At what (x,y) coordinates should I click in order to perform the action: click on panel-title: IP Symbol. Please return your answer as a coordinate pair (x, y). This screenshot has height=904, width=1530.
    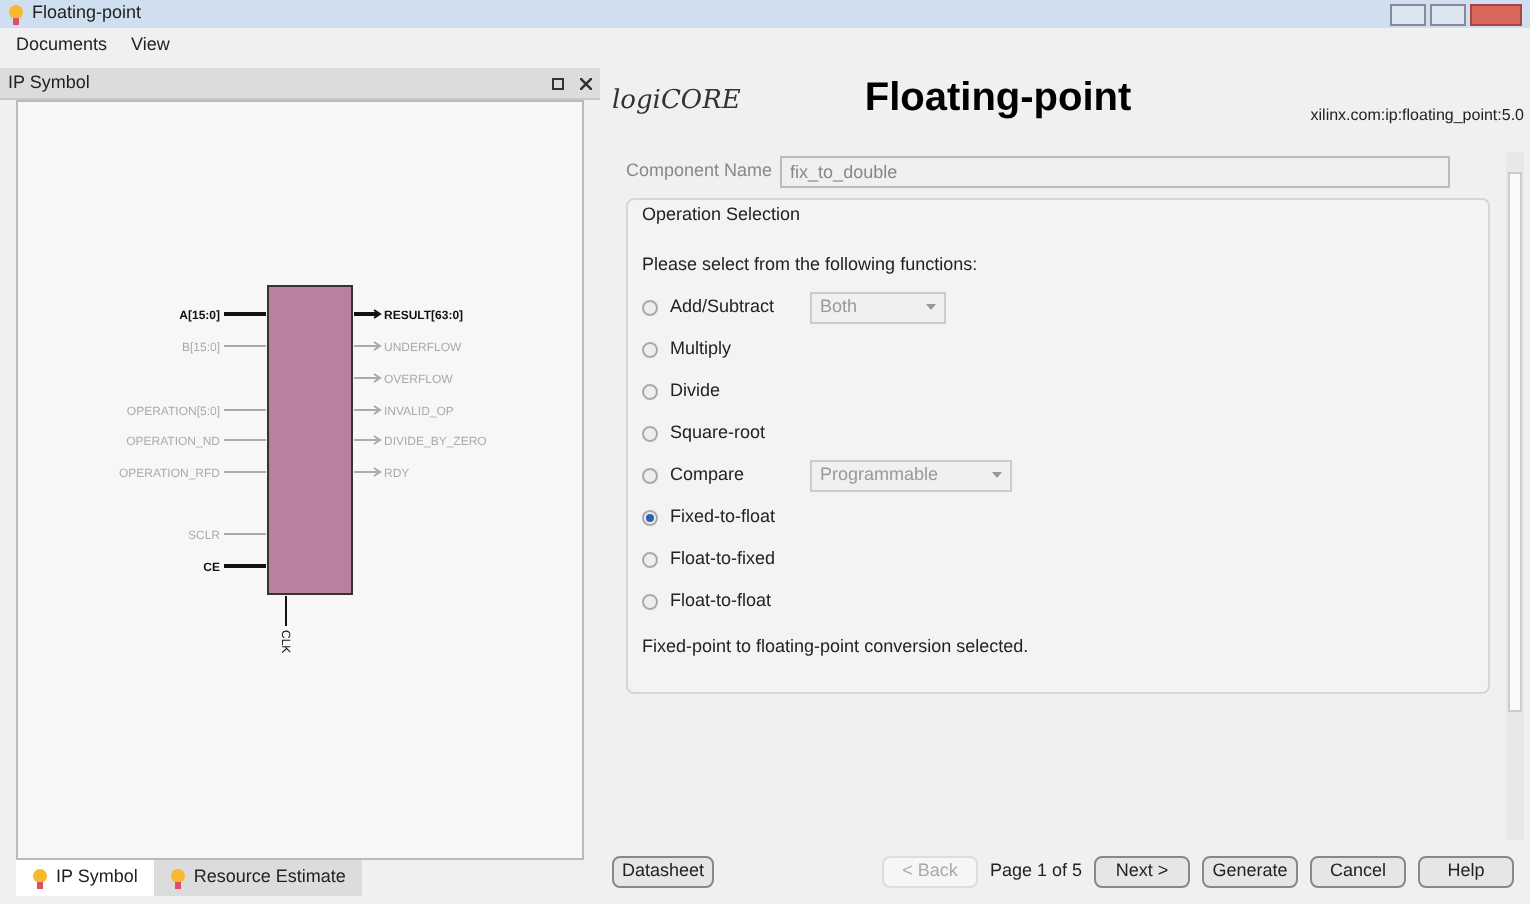
    Looking at the image, I should click on (49, 82).